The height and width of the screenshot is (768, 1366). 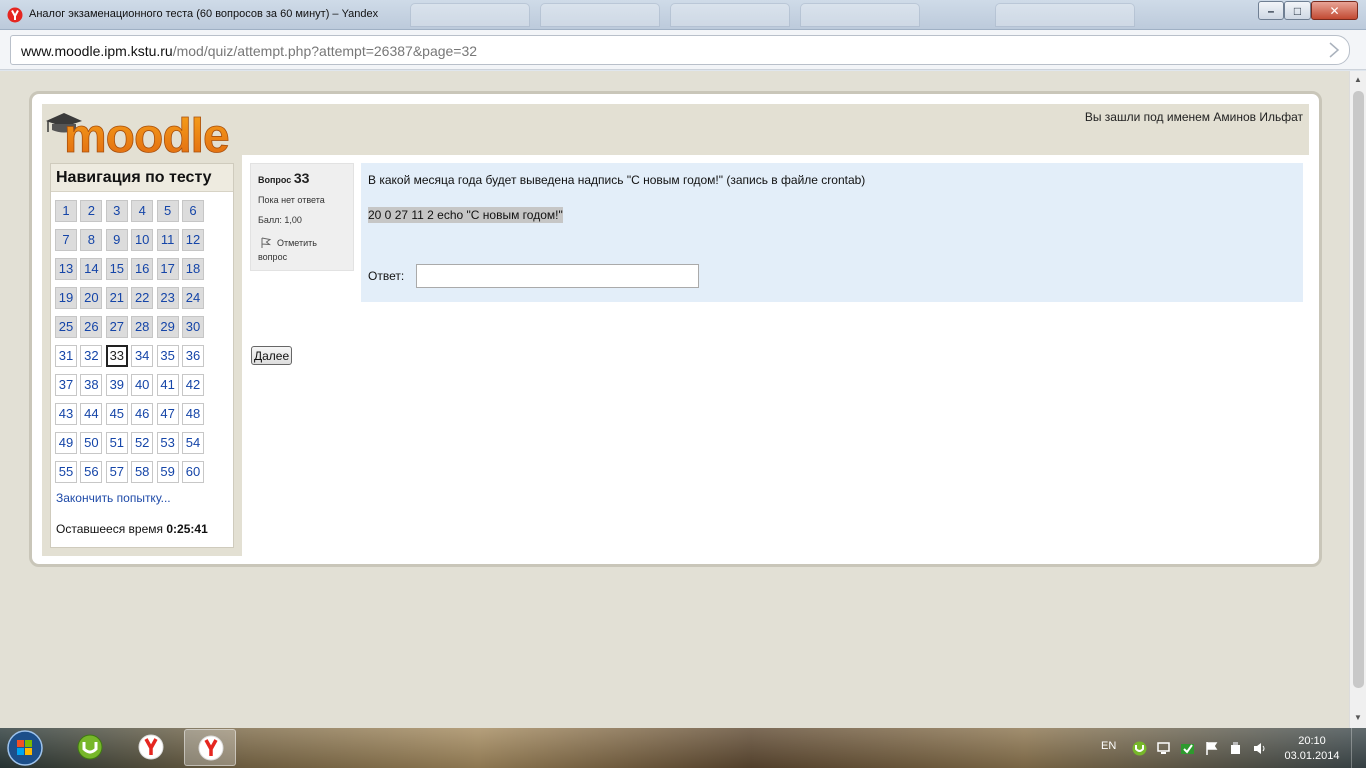 I want to click on network-tray-icon, so click(x=1163, y=748).